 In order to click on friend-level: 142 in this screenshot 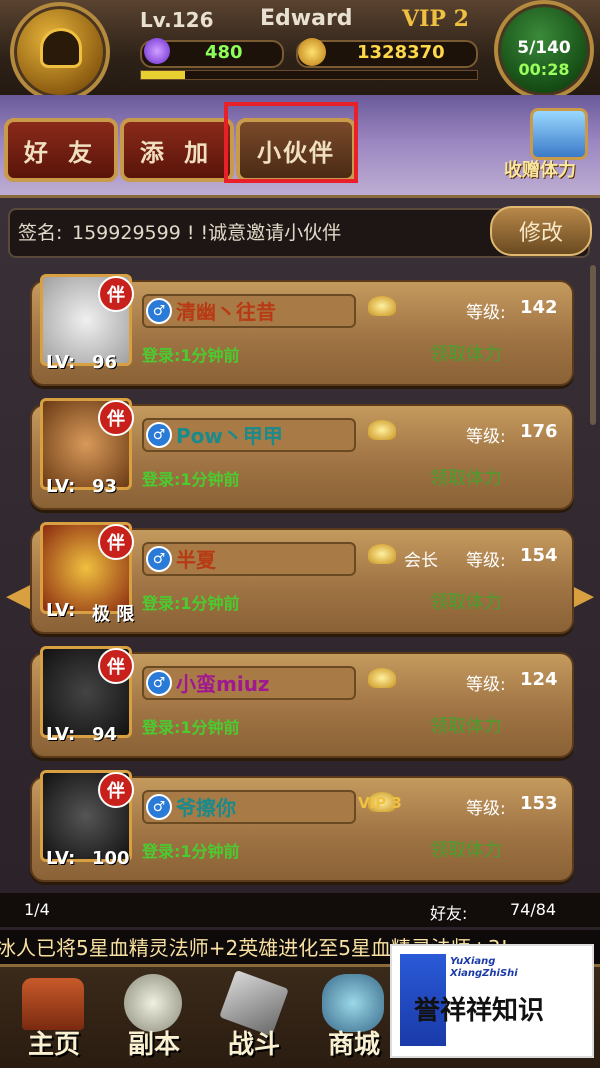, I will do `click(539, 307)`.